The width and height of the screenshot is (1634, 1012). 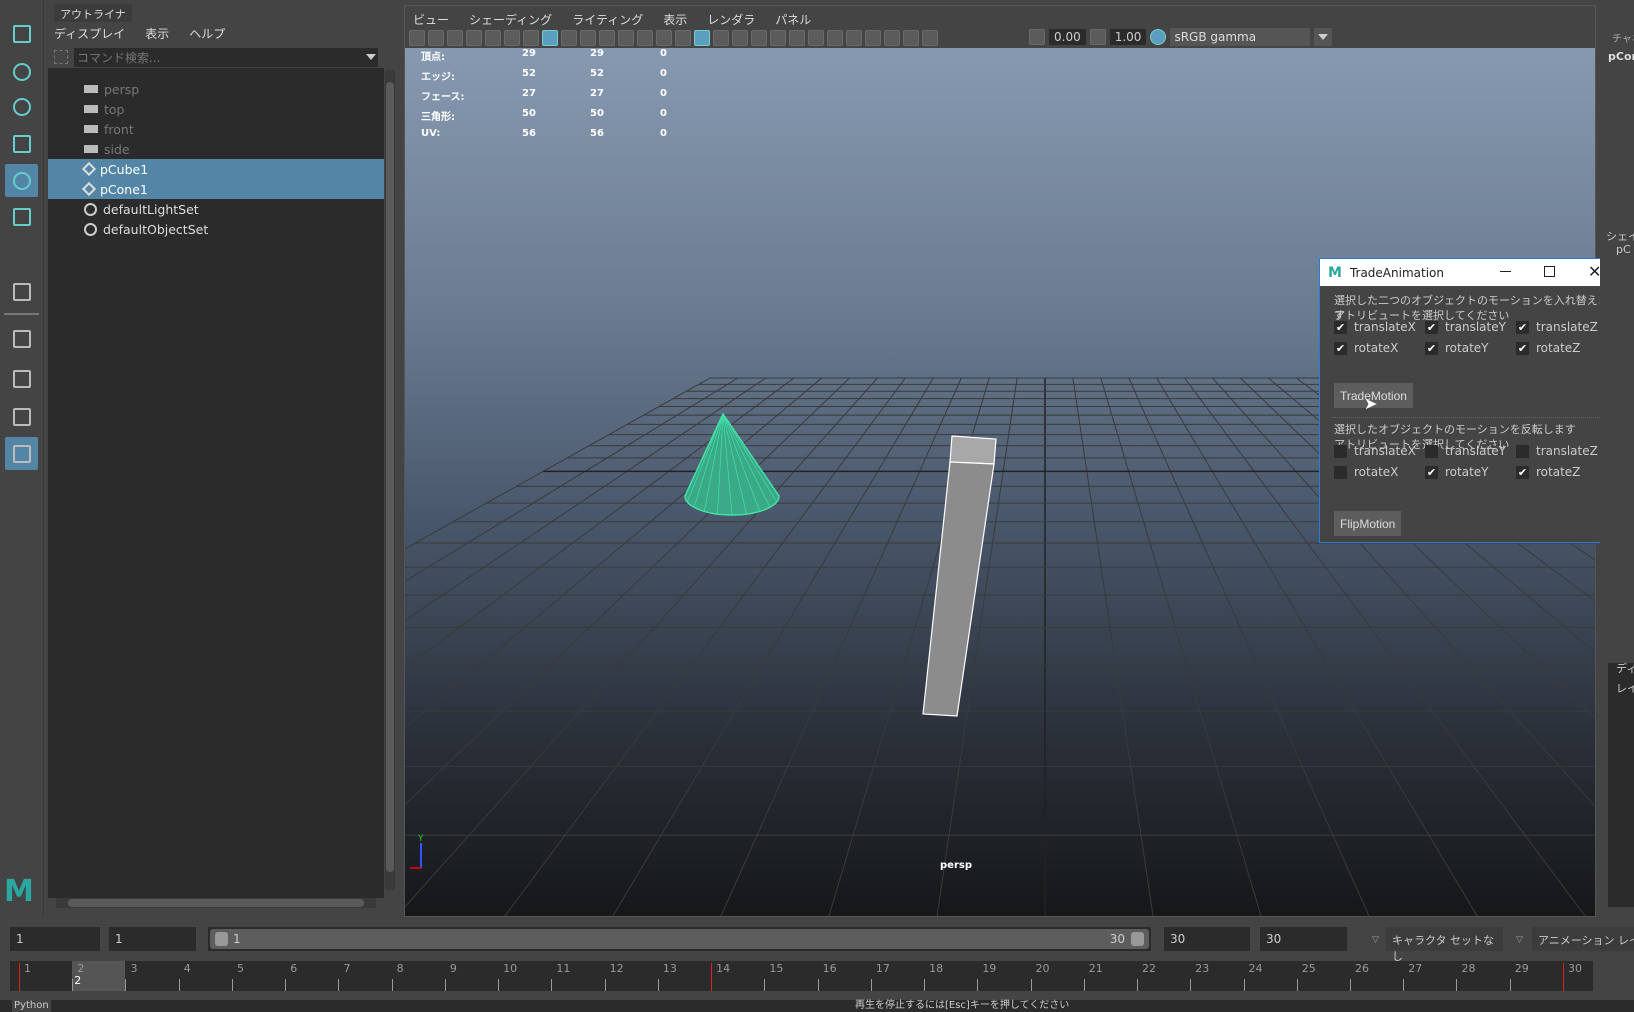 What do you see at coordinates (1623, 249) in the screenshot?
I see `shape-object-name: pC` at bounding box center [1623, 249].